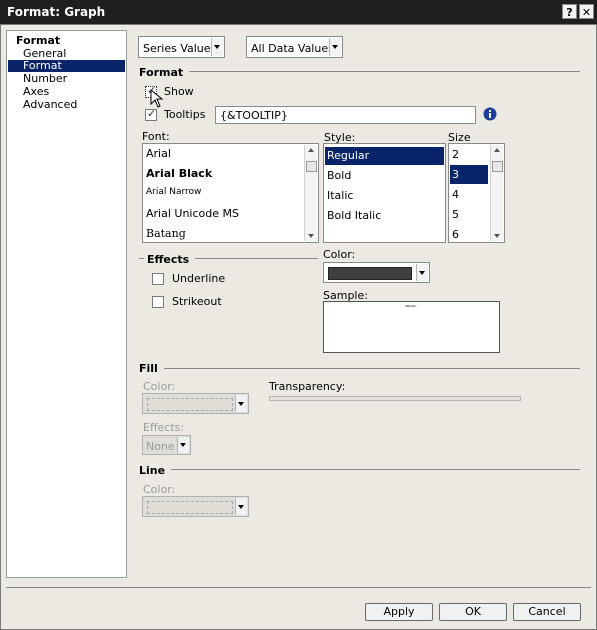  What do you see at coordinates (586, 11) in the screenshot?
I see `close-button: ✕` at bounding box center [586, 11].